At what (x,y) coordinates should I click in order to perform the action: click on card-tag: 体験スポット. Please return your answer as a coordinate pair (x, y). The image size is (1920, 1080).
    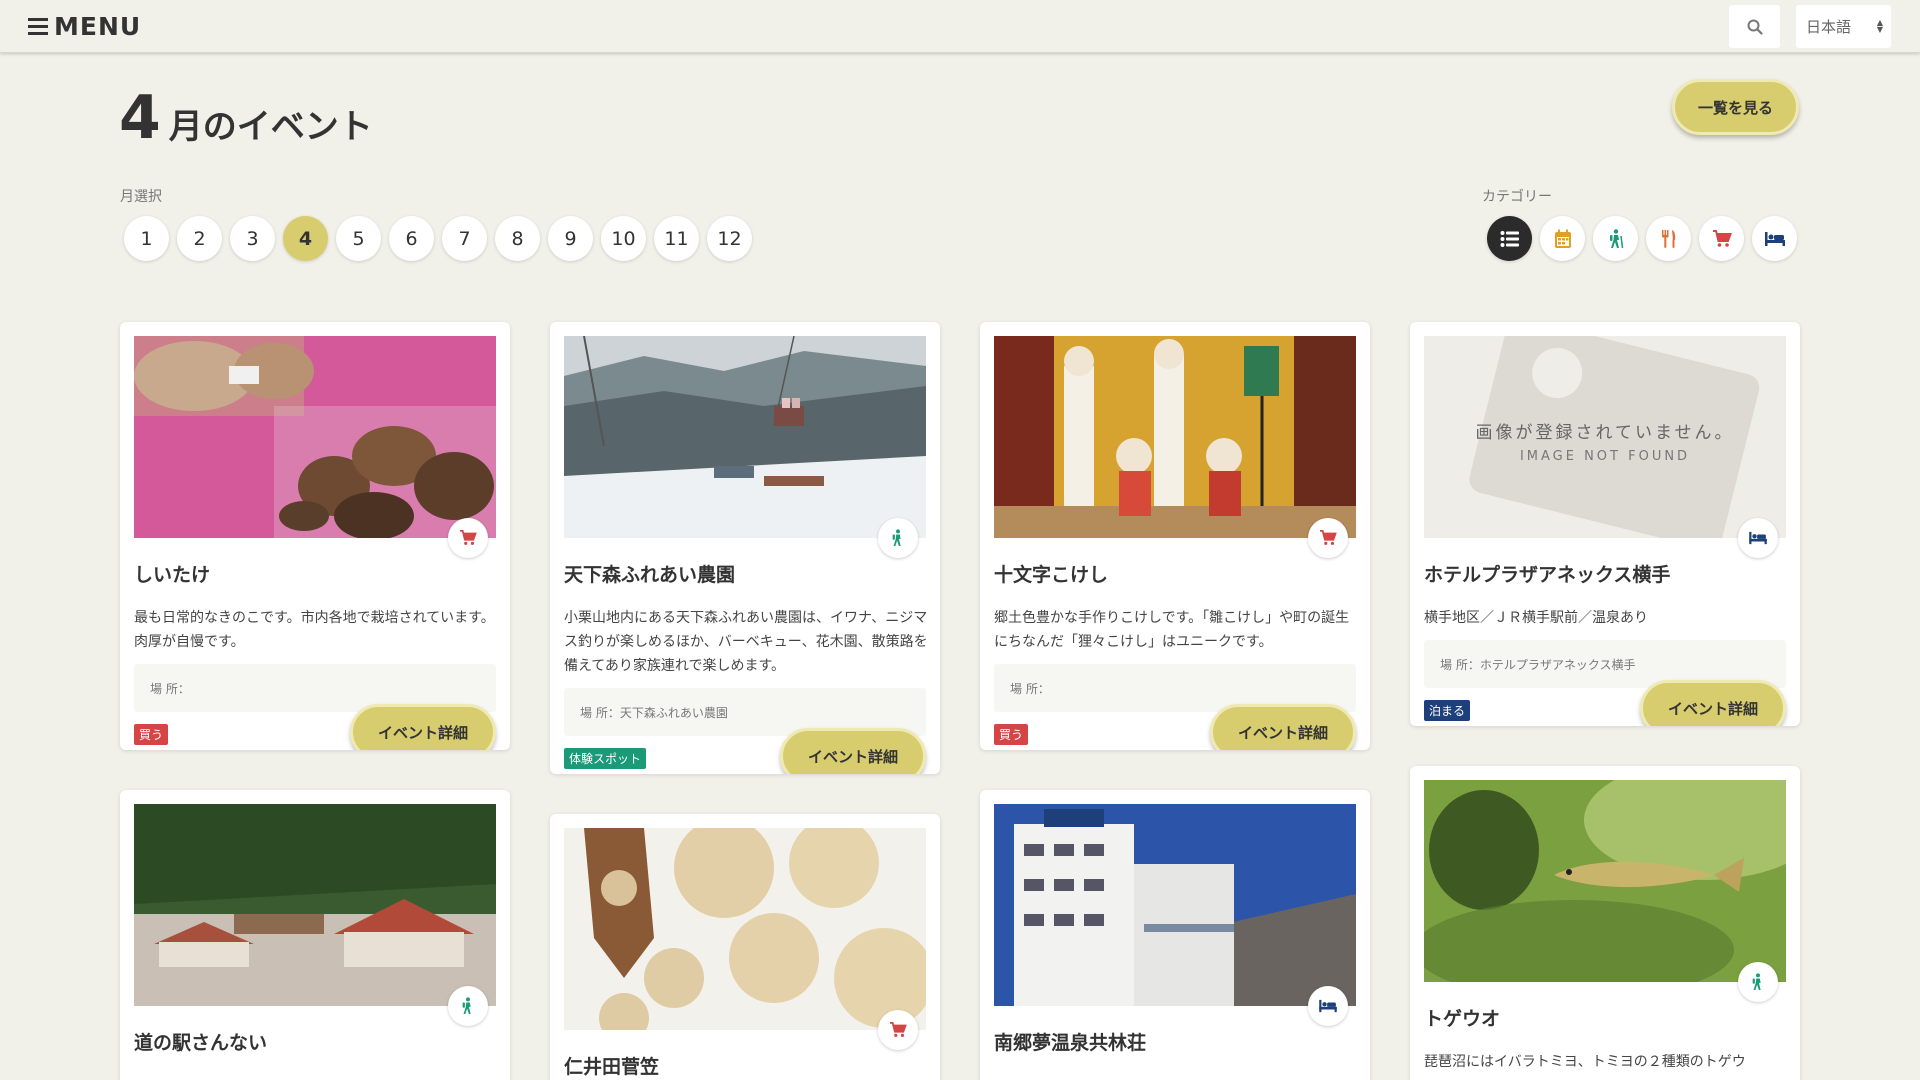
    Looking at the image, I should click on (605, 758).